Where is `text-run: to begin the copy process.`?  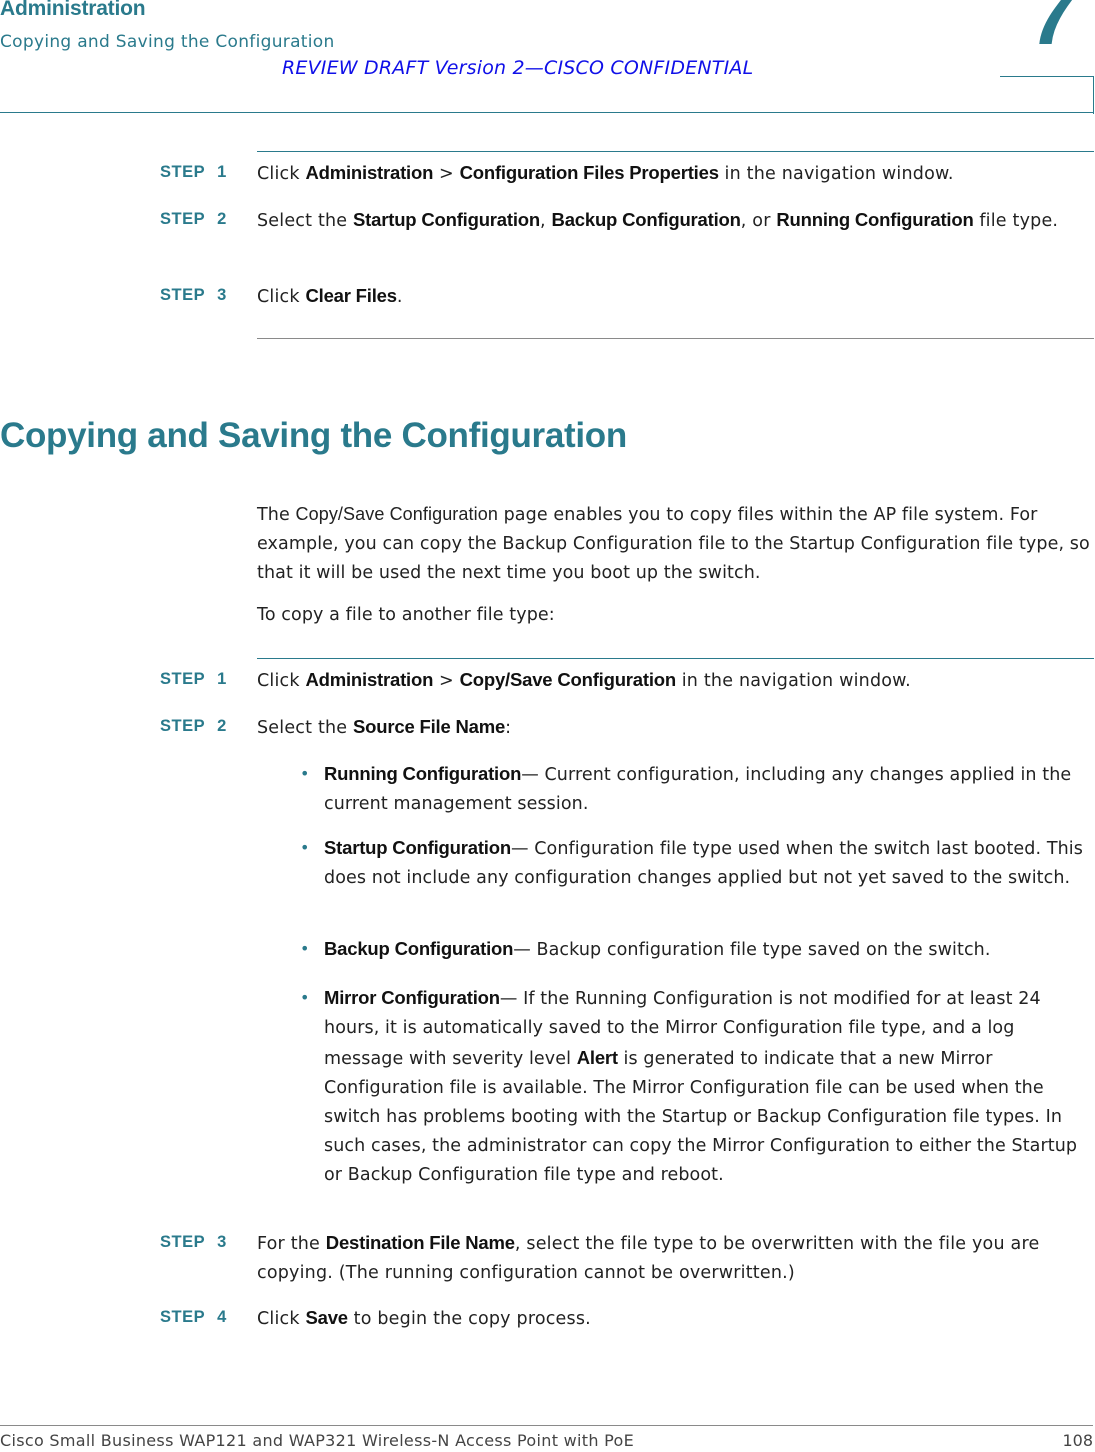 text-run: to begin the copy process. is located at coordinates (469, 1319).